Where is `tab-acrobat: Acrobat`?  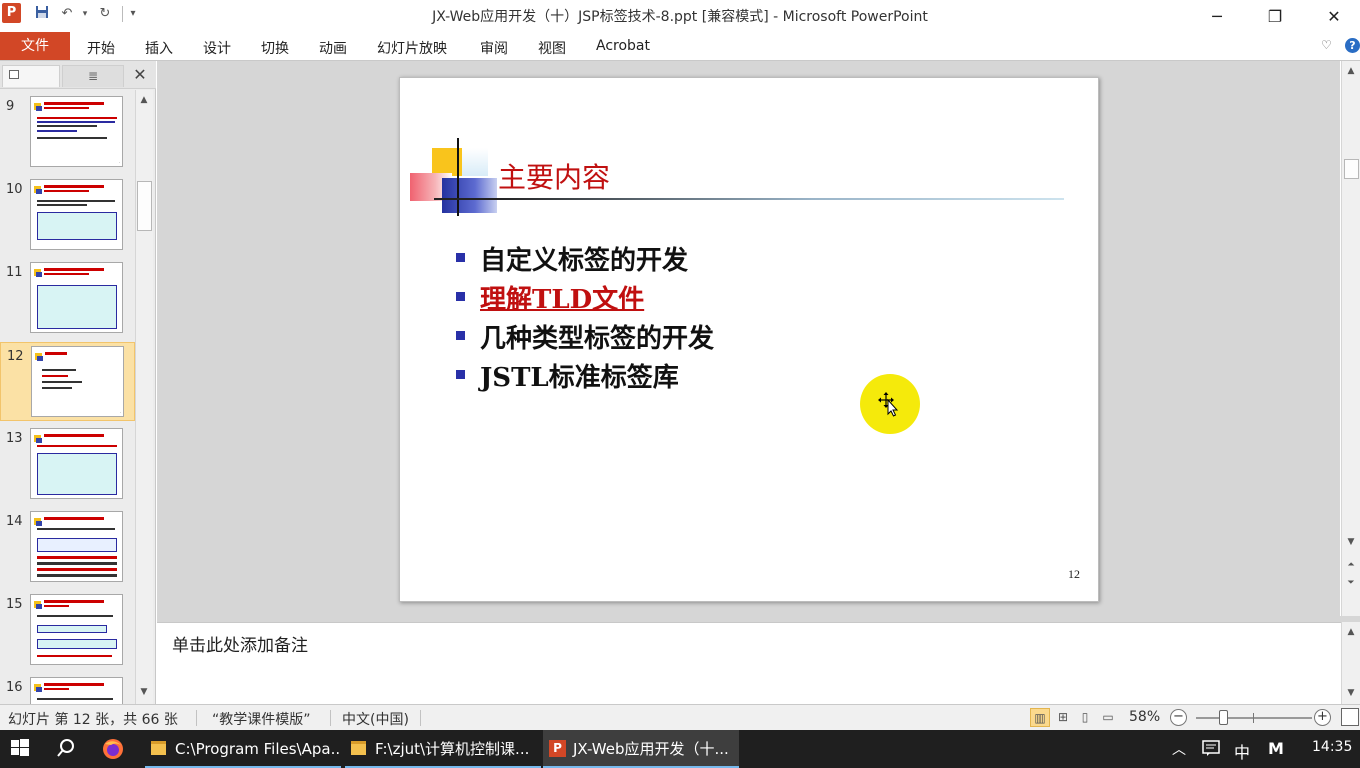 tab-acrobat: Acrobat is located at coordinates (623, 46).